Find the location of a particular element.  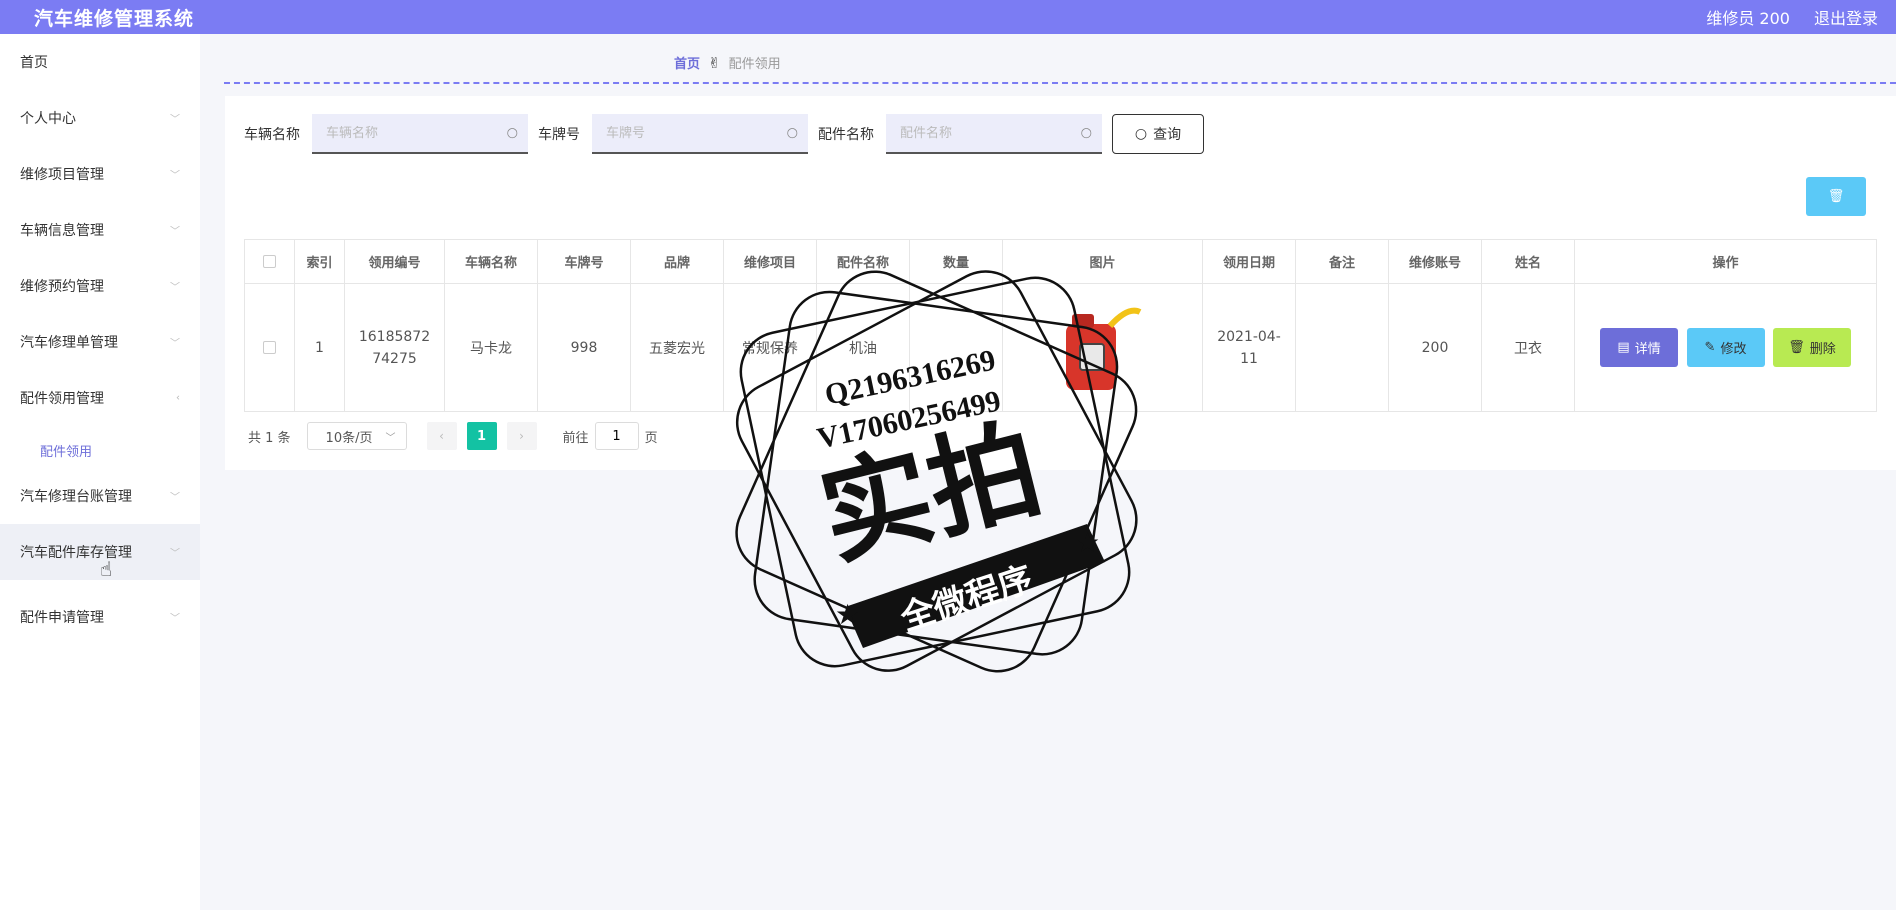

sidebar-subitem-parts-usage: 配件领用 is located at coordinates (100, 450).